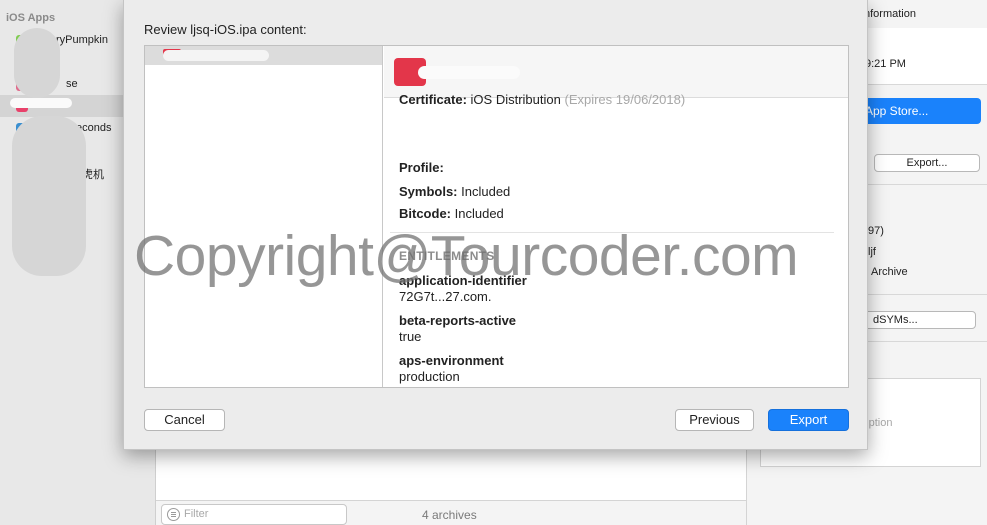 This screenshot has width=987, height=525. Describe the element at coordinates (872, 252) in the screenshot. I see `team-text: ljf` at that location.